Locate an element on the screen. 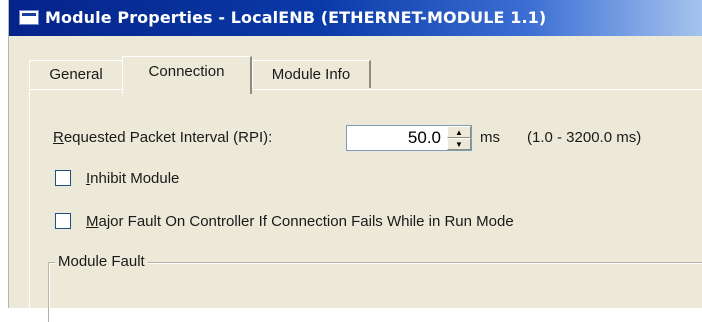 The image size is (702, 322). rpi-label-accel: R is located at coordinates (58, 137).